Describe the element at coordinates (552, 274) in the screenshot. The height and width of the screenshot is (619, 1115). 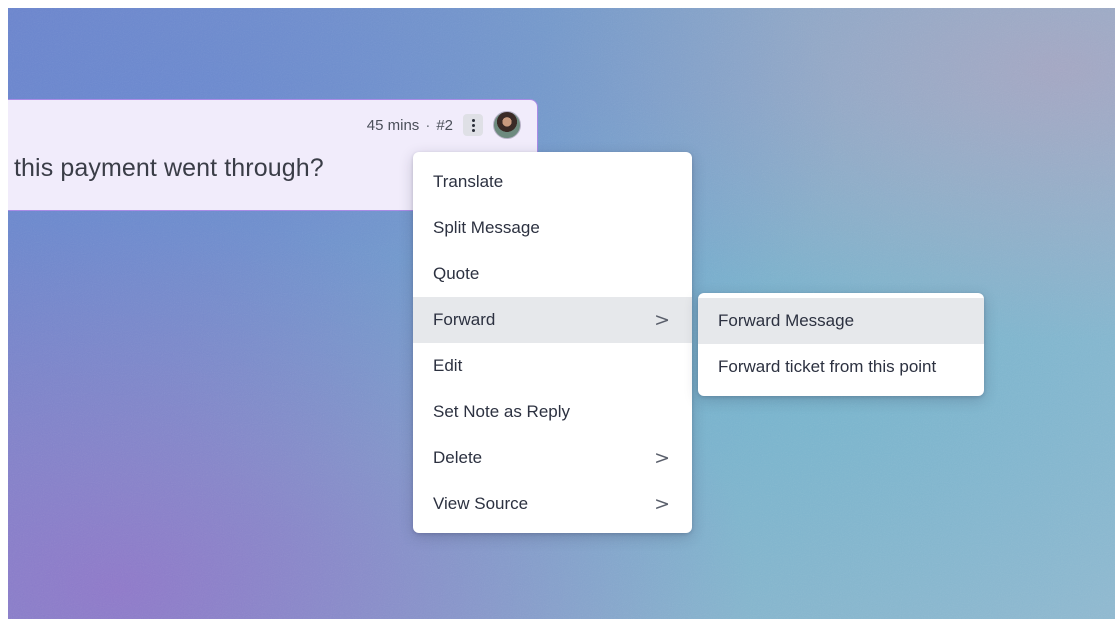
I see `menu-item-quote: Quote` at that location.